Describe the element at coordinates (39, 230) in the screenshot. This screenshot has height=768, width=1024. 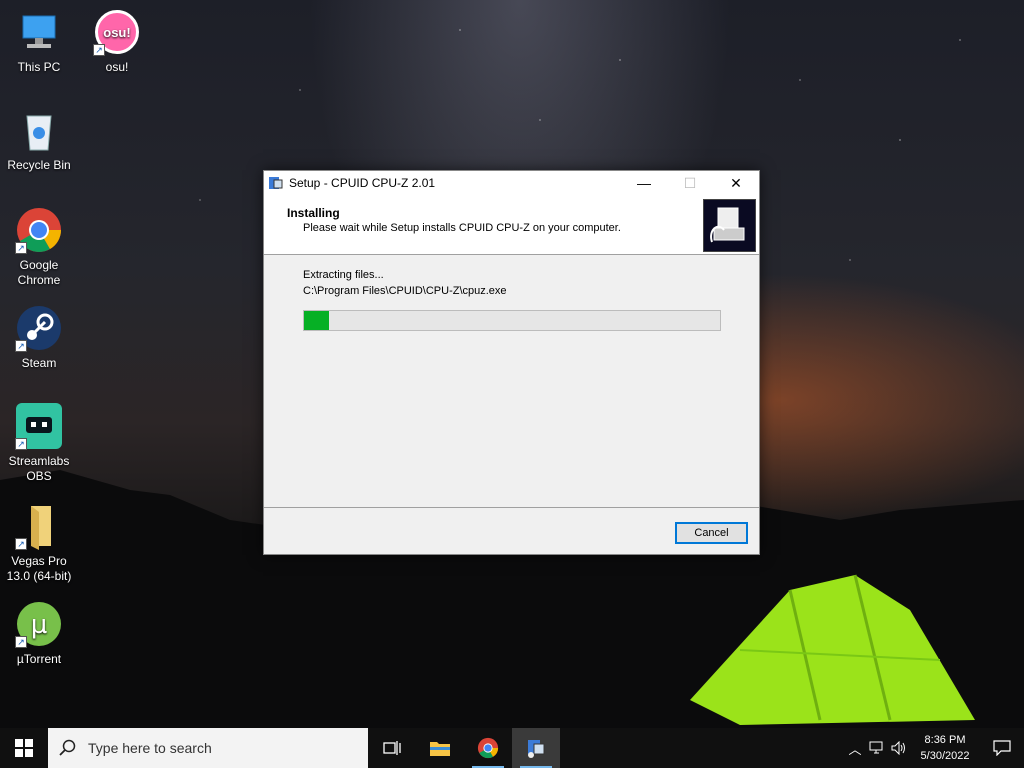
I see `chrome-icon: ↗` at that location.